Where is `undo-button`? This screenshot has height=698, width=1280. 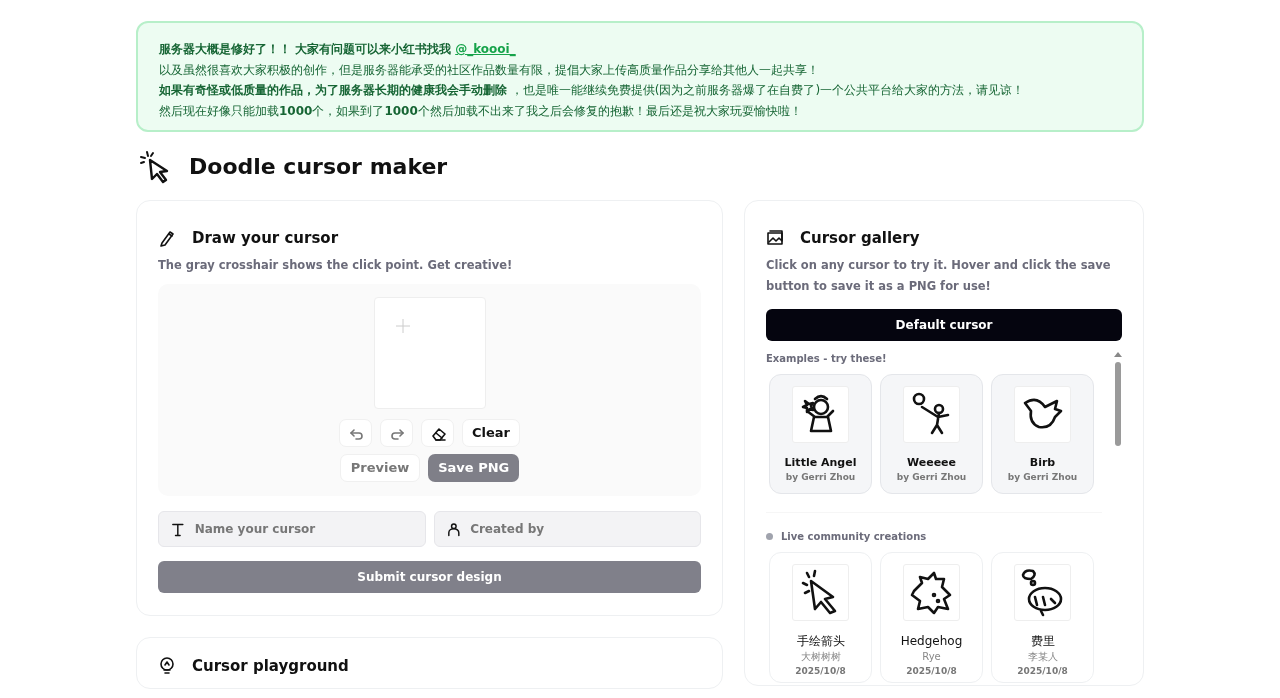 undo-button is located at coordinates (355, 433).